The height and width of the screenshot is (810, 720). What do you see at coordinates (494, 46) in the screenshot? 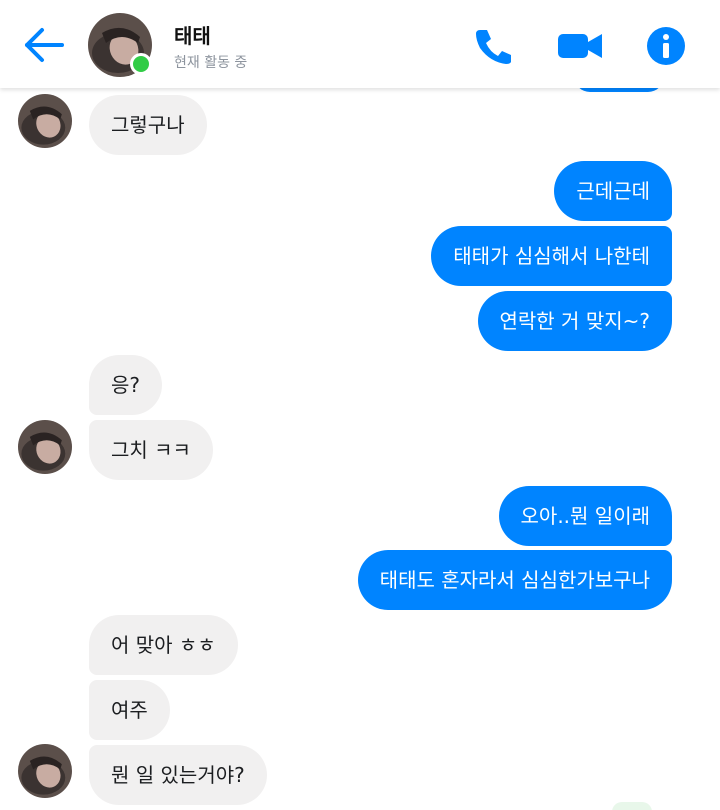
I see `phone-icon` at bounding box center [494, 46].